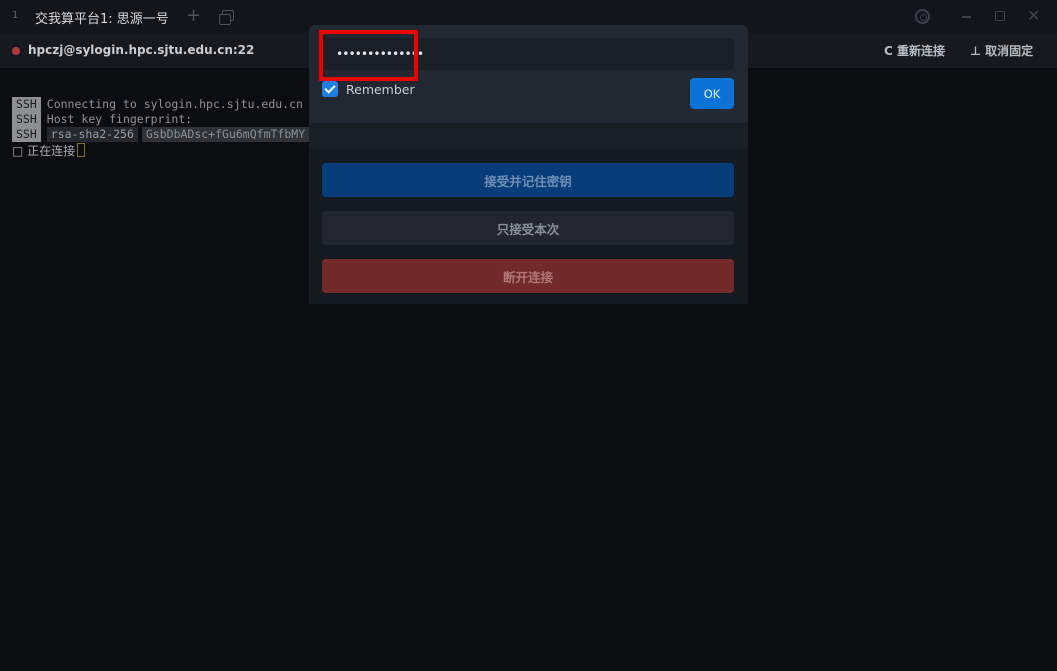 The image size is (1057, 671). What do you see at coordinates (141, 50) in the screenshot?
I see `session-host: hpczj@sylogin.hpc.sjtu.edu.cn:22` at bounding box center [141, 50].